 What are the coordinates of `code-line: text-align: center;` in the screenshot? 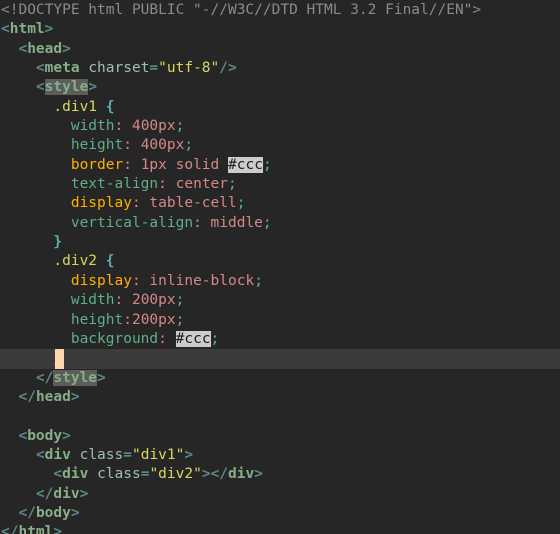 It's located at (280, 184).